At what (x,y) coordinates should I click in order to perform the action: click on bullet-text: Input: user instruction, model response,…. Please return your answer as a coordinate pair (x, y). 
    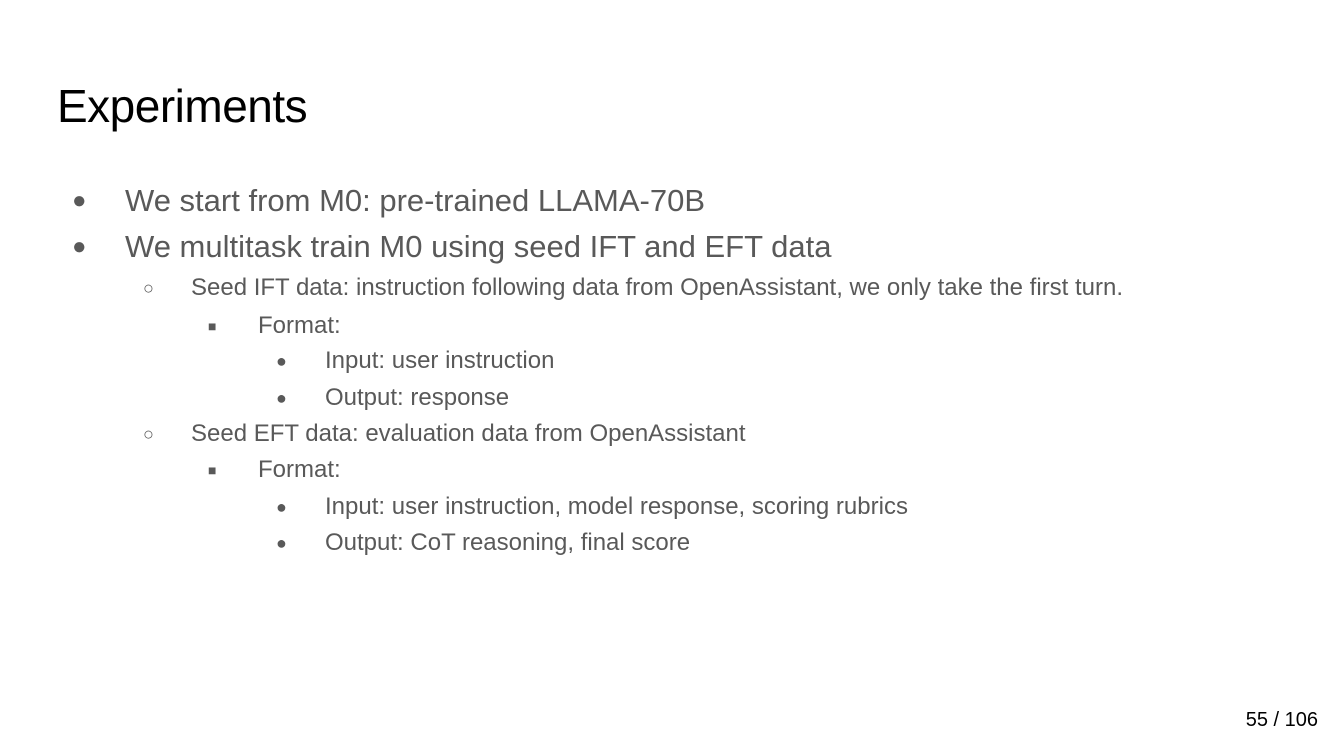
    Looking at the image, I should click on (616, 506).